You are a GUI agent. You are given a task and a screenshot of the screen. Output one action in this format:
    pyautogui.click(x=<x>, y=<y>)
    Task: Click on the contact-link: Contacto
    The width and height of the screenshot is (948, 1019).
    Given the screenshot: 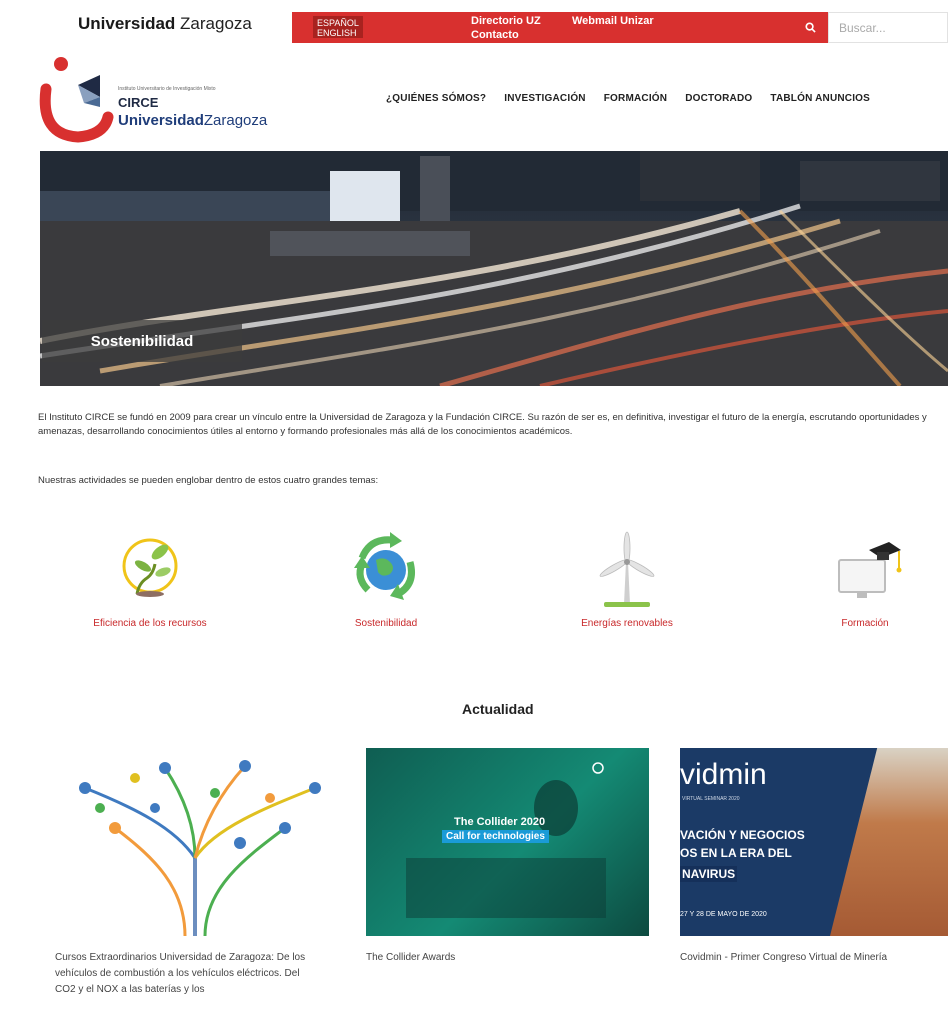 What is the action you would take?
    pyautogui.click(x=495, y=35)
    